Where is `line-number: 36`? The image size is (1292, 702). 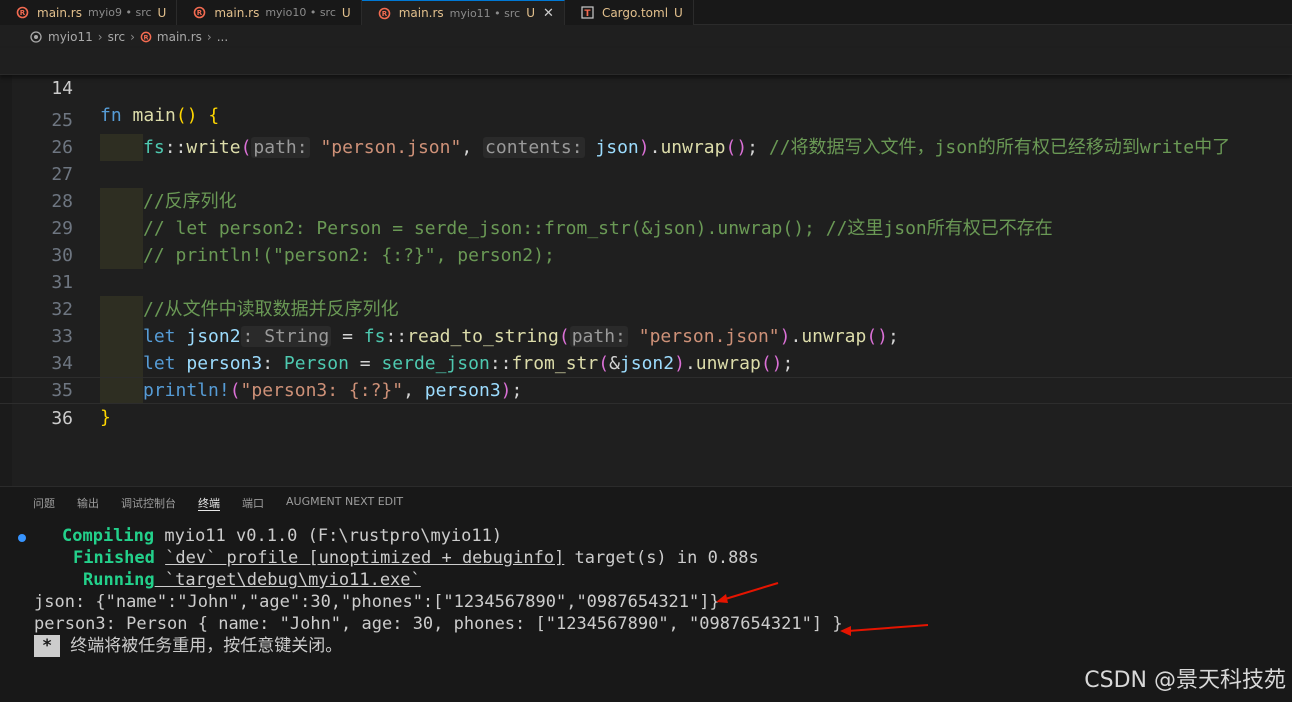
line-number: 36 is located at coordinates (62, 418).